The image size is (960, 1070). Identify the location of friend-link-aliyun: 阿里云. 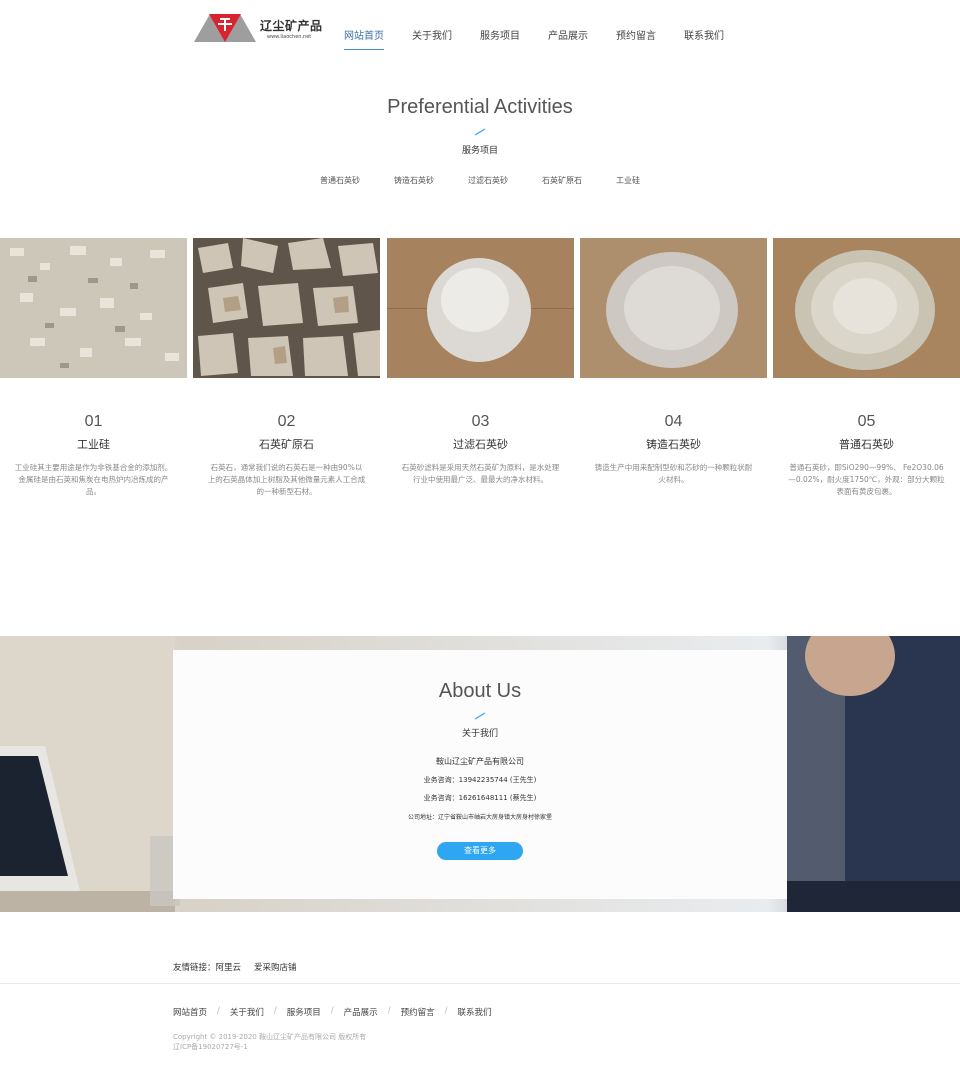
(229, 967).